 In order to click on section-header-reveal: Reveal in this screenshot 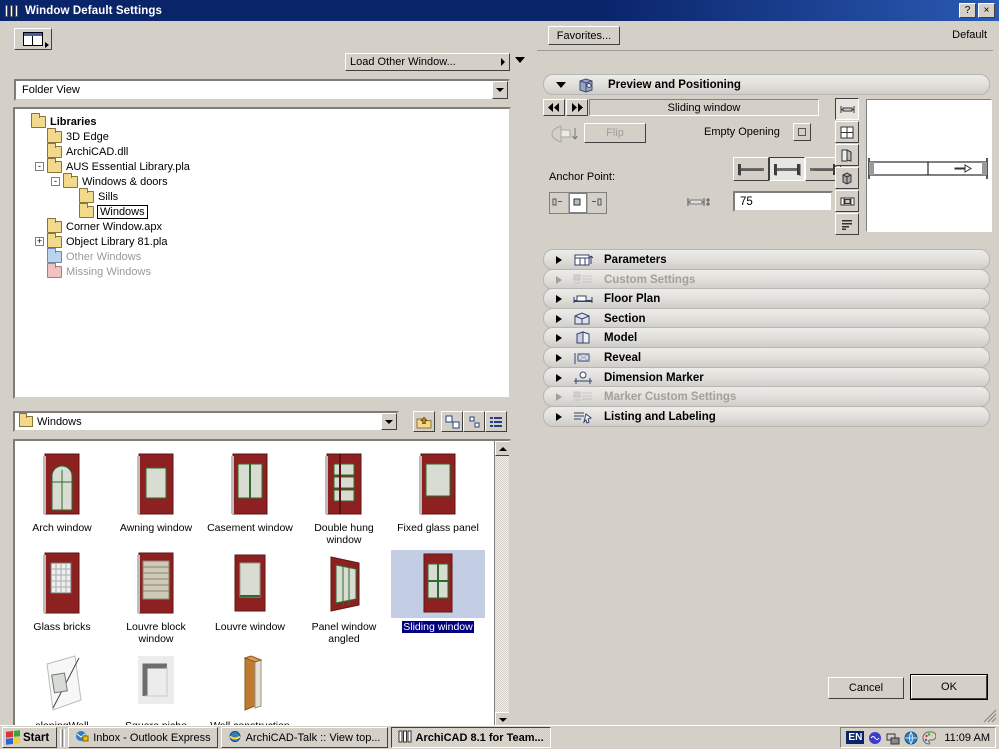, I will do `click(766, 357)`.